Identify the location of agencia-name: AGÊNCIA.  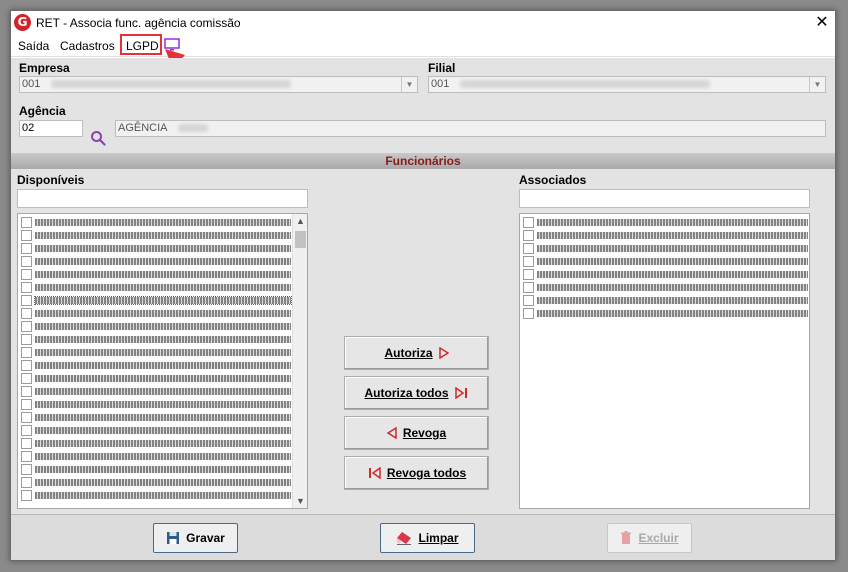
(142, 128).